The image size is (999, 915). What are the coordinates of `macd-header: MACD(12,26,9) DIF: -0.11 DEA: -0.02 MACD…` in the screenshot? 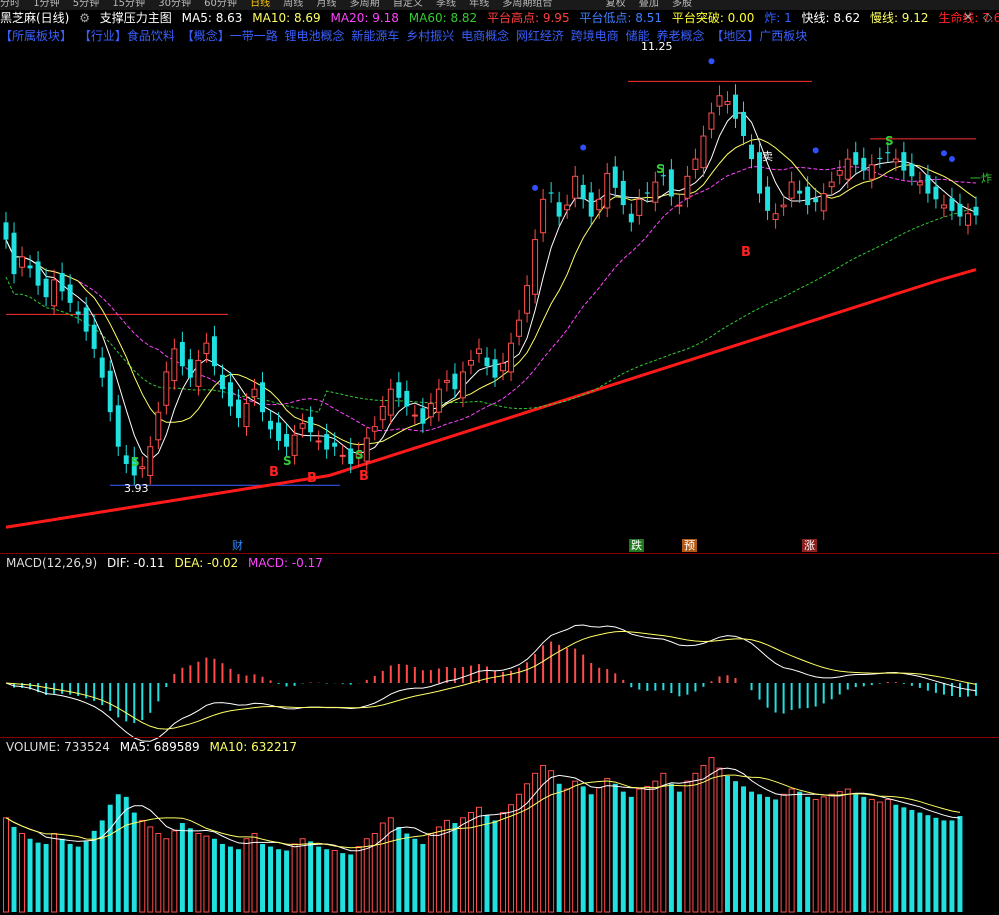 It's located at (167, 563).